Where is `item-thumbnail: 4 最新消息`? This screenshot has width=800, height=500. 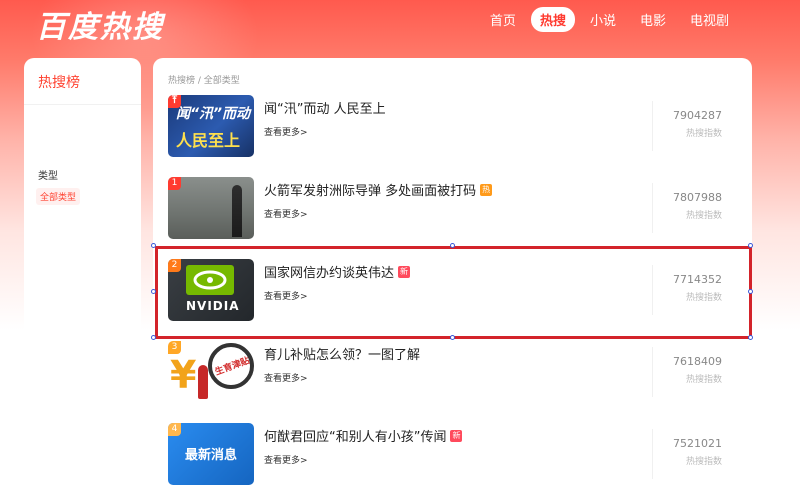 item-thumbnail: 4 最新消息 is located at coordinates (211, 454).